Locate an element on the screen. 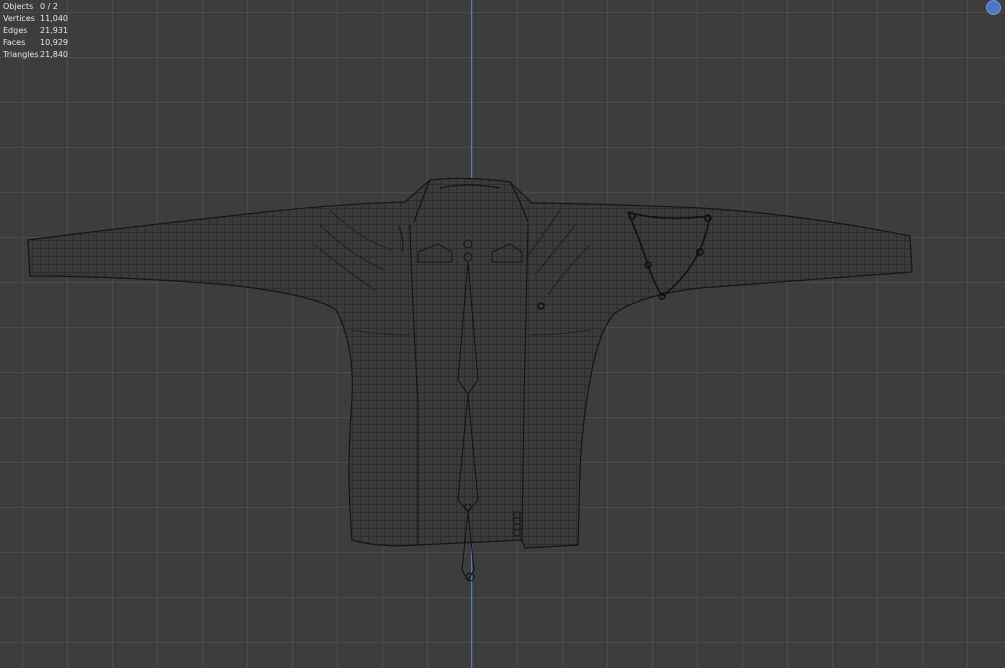 This screenshot has width=1005, height=668. stats-label: Objects is located at coordinates (18, 6).